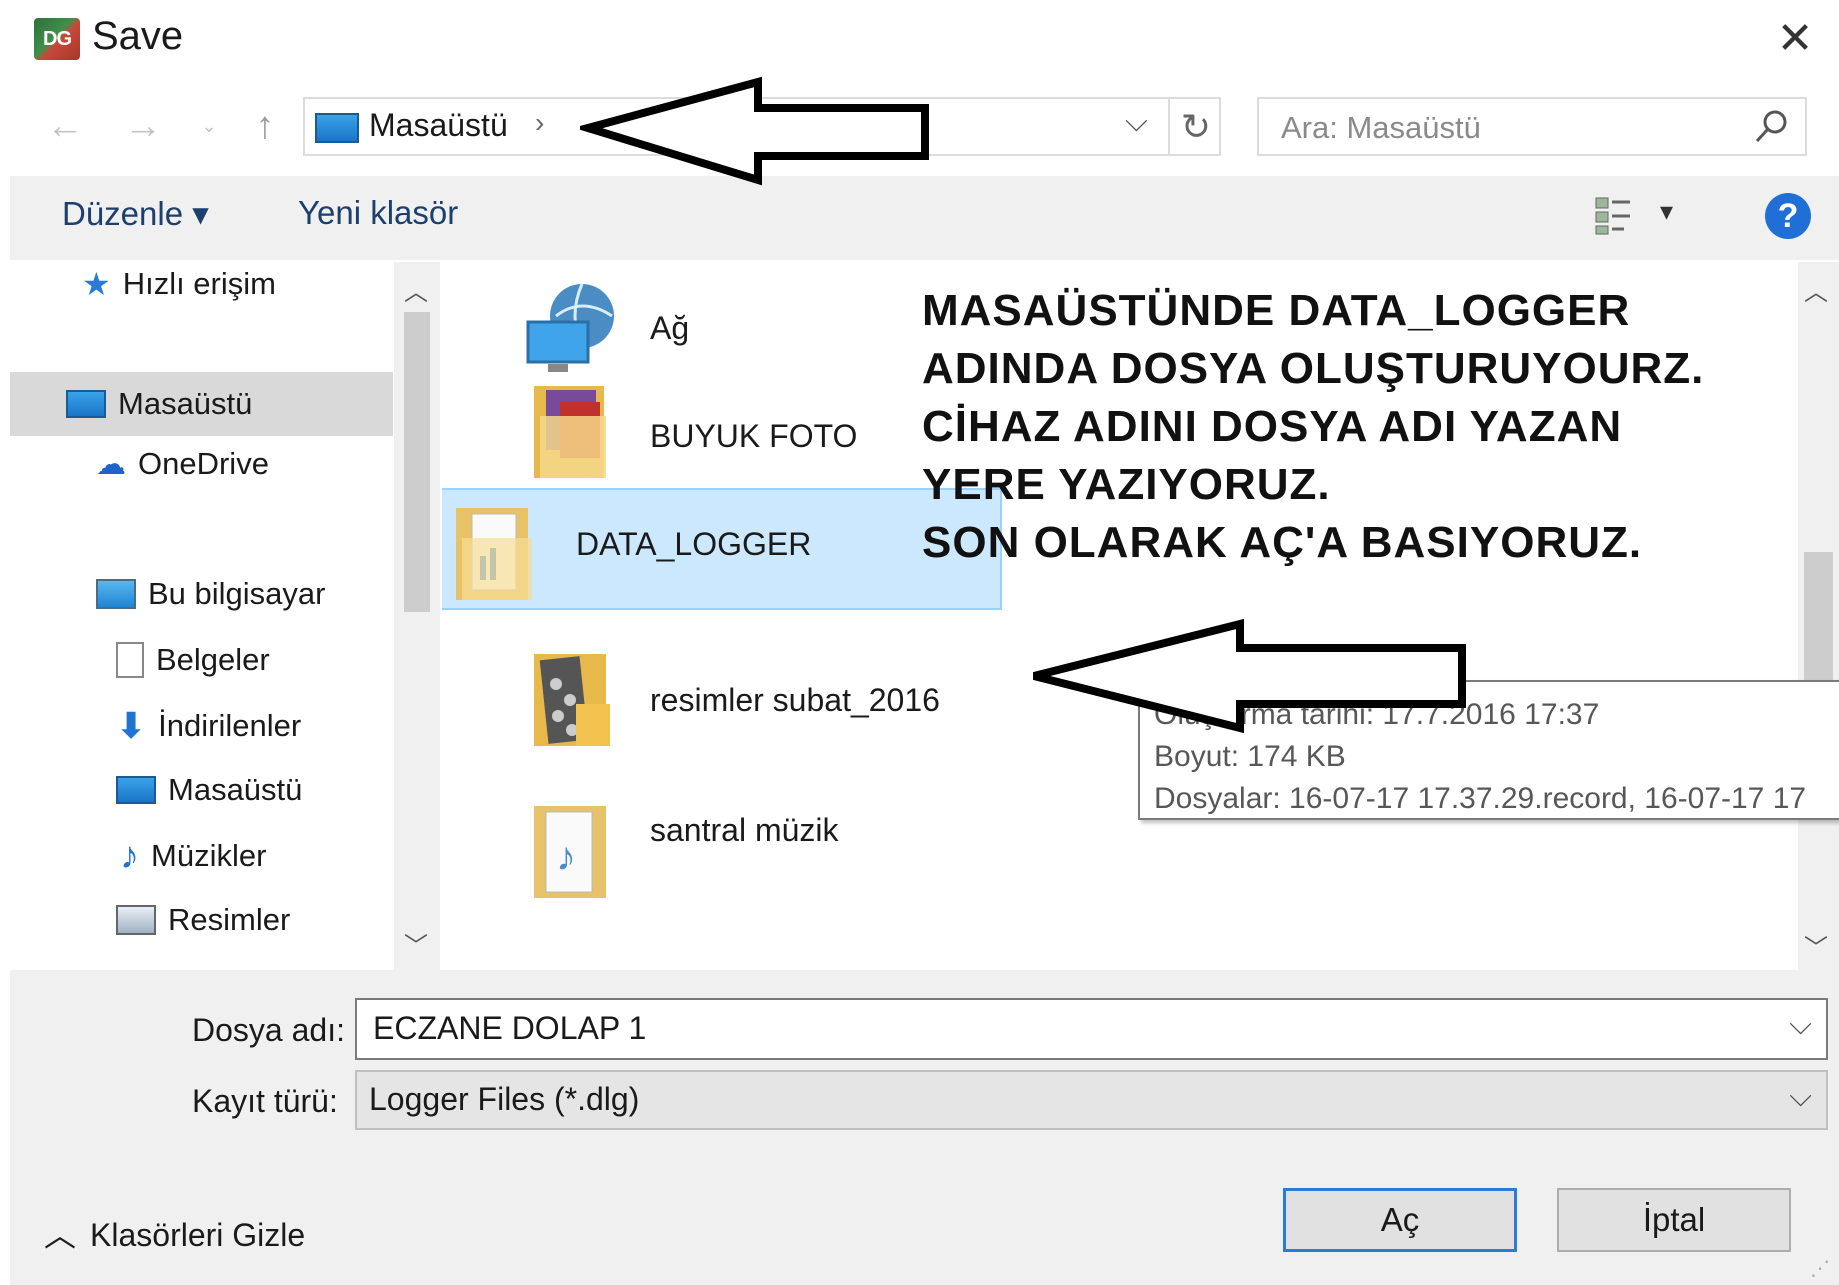 This screenshot has height=1285, width=1839. What do you see at coordinates (116, 594) in the screenshot?
I see `computer-icon` at bounding box center [116, 594].